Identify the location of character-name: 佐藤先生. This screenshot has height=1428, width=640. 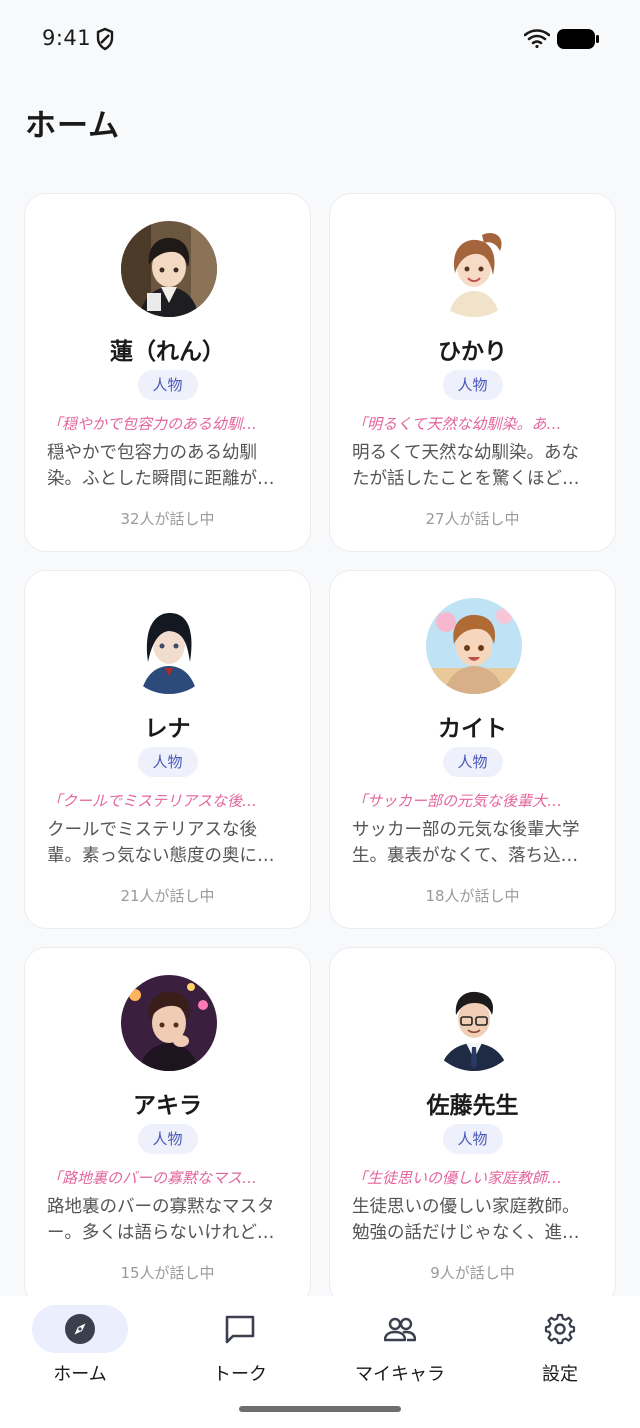
(472, 1106).